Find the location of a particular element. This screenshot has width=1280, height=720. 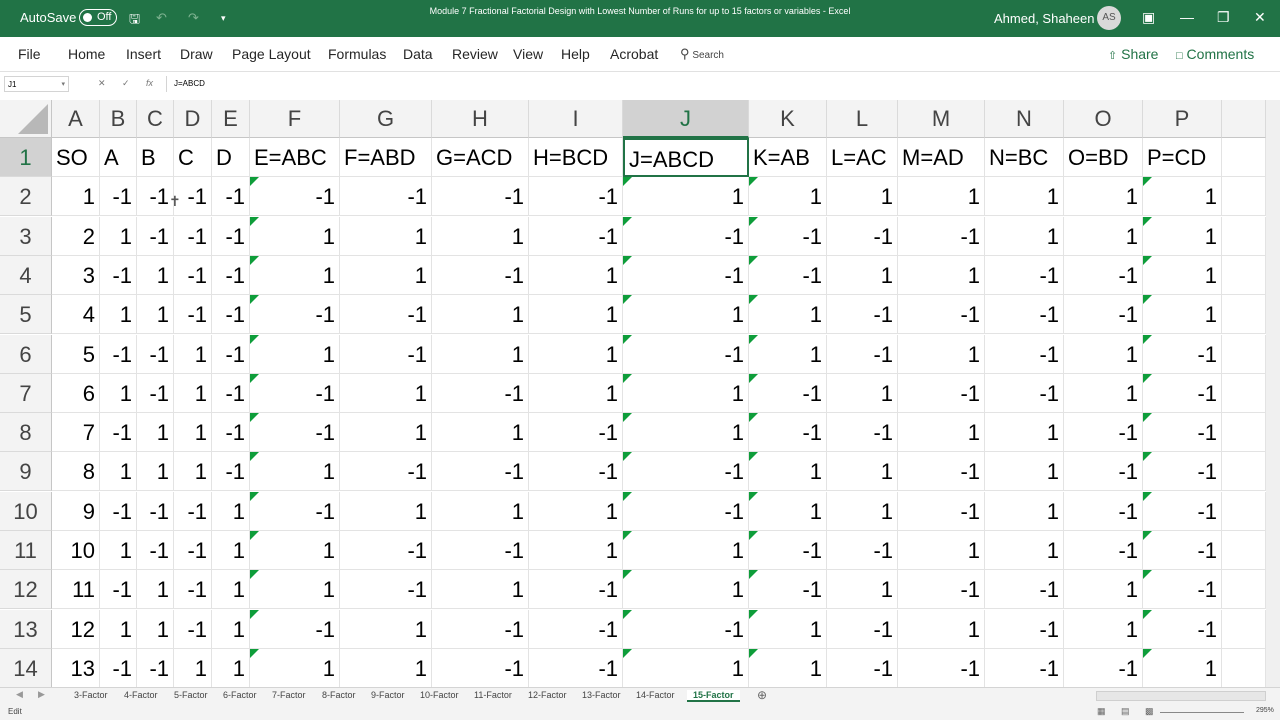

cell-j7: 1 is located at coordinates (686, 393).